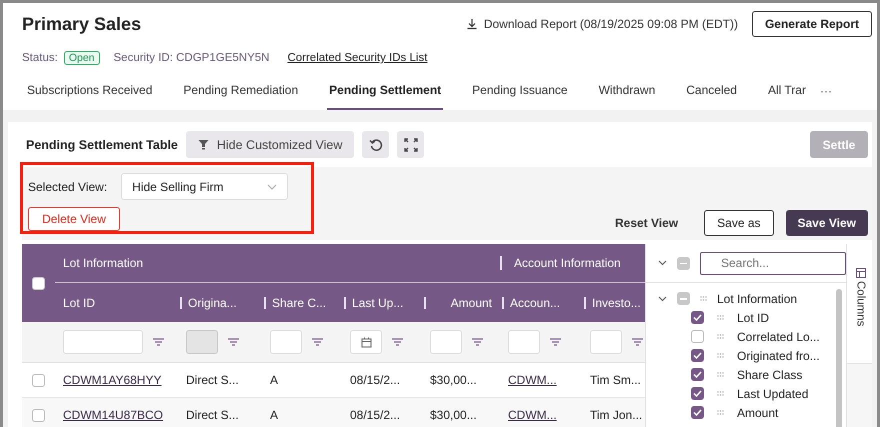 This screenshot has height=427, width=880. I want to click on hide-customized-view-button: Hide Customized View, so click(270, 144).